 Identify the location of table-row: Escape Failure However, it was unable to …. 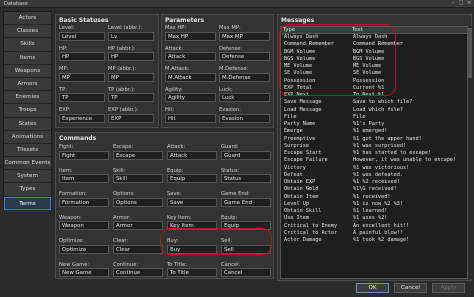
(374, 160).